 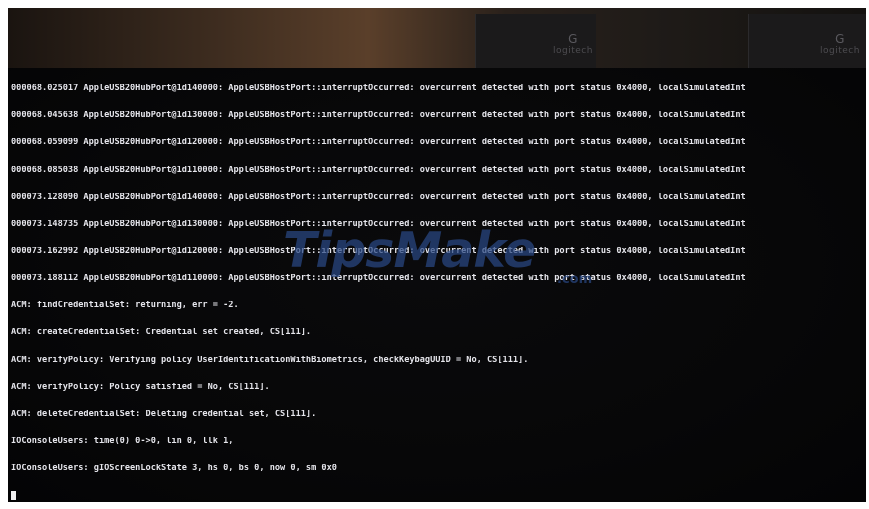 What do you see at coordinates (13, 496) in the screenshot?
I see `text-cursor` at bounding box center [13, 496].